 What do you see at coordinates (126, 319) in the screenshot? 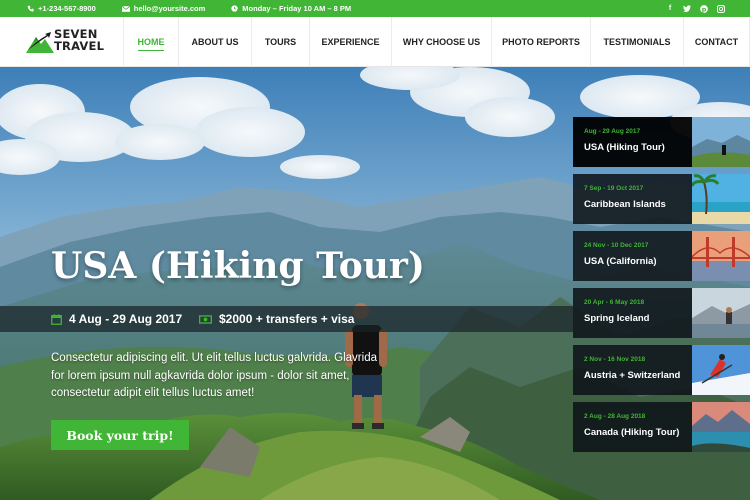
I see `tour-dates-text: 4 Aug - 29 Aug 2017` at bounding box center [126, 319].